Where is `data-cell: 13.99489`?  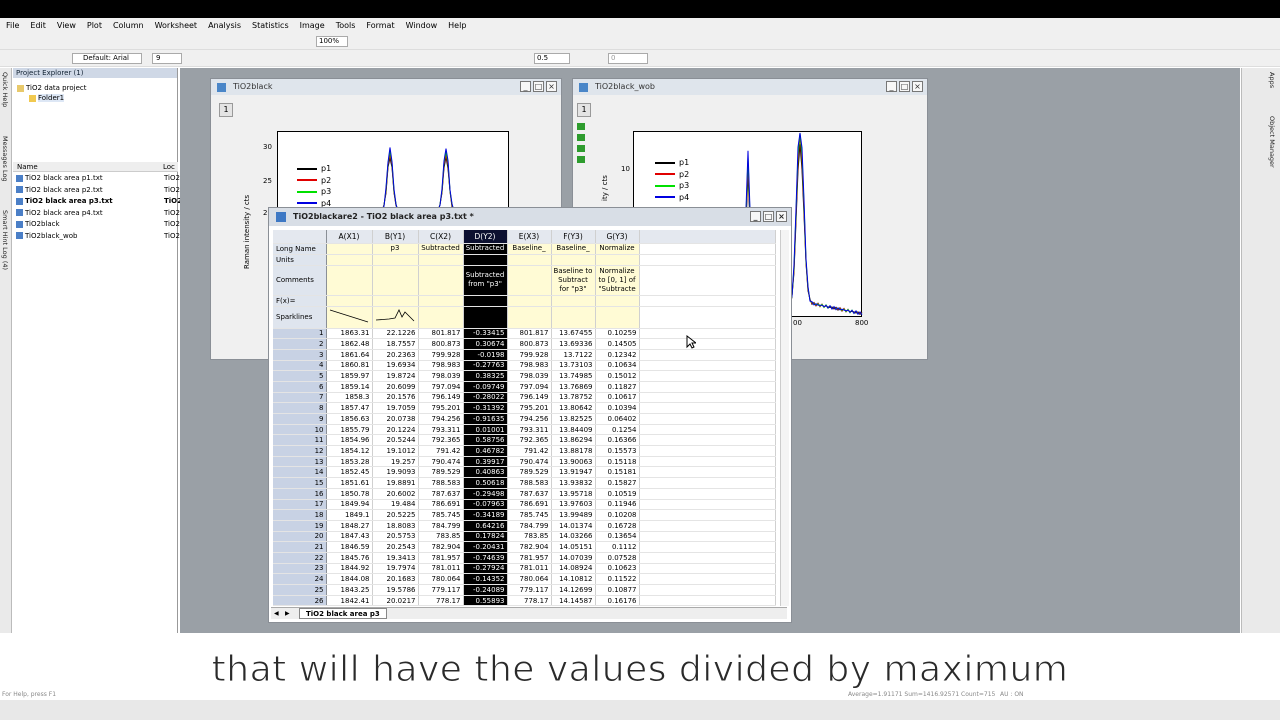 data-cell: 13.99489 is located at coordinates (573, 515).